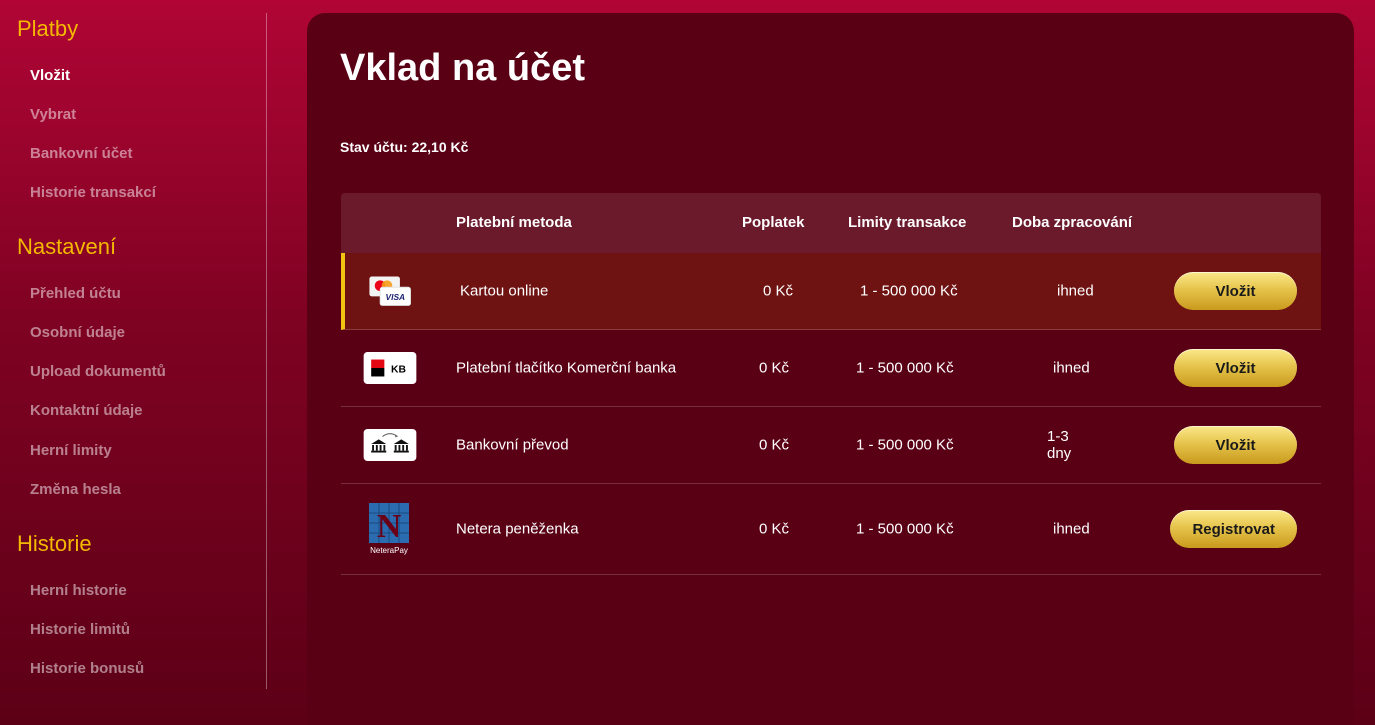 The image size is (1375, 725). Describe the element at coordinates (71, 450) in the screenshot. I see `sidebar-item-herni-limity: Herní limity` at that location.